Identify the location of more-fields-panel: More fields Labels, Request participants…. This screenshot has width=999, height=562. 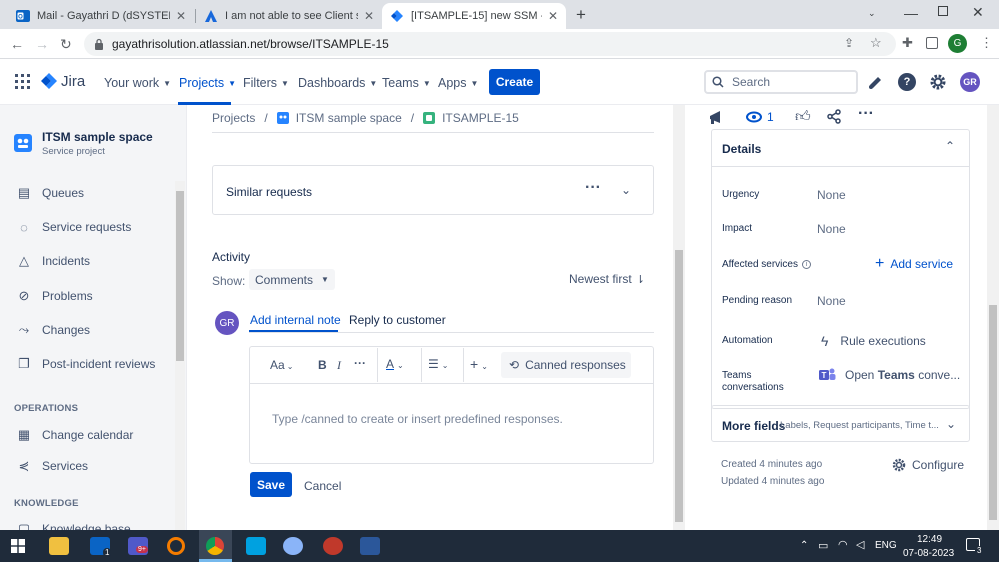
(840, 423).